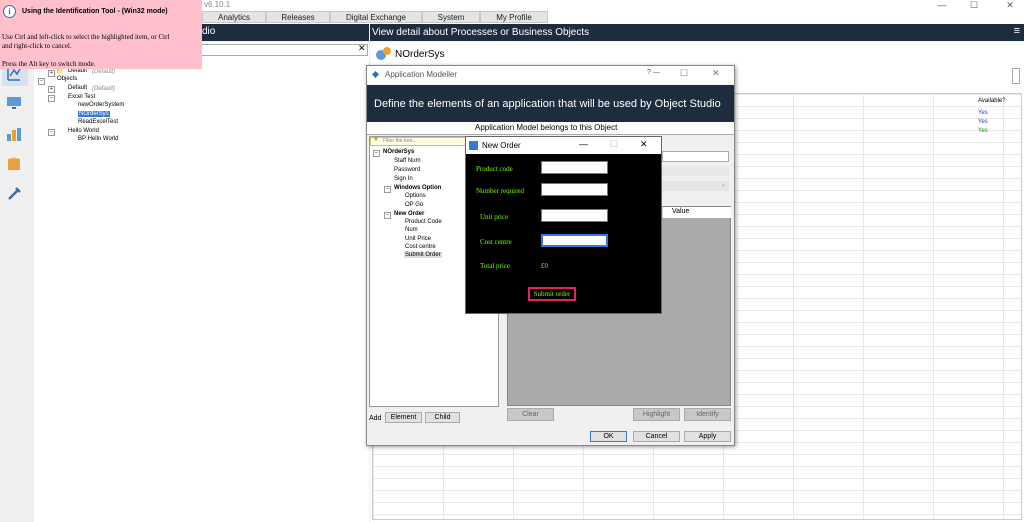 This screenshot has width=1024, height=522. What do you see at coordinates (423, 255) in the screenshot?
I see `am-tree-item-selected: Submit Order` at bounding box center [423, 255].